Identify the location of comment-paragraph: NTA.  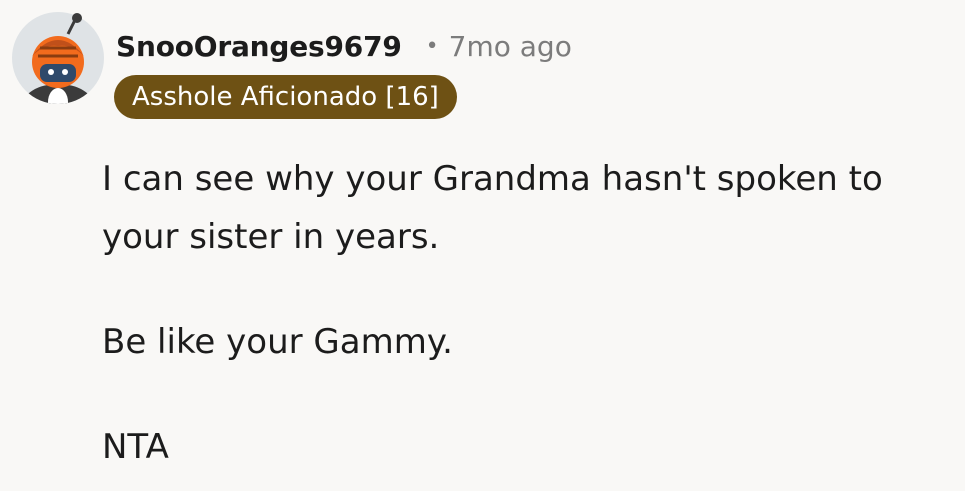
(135, 447).